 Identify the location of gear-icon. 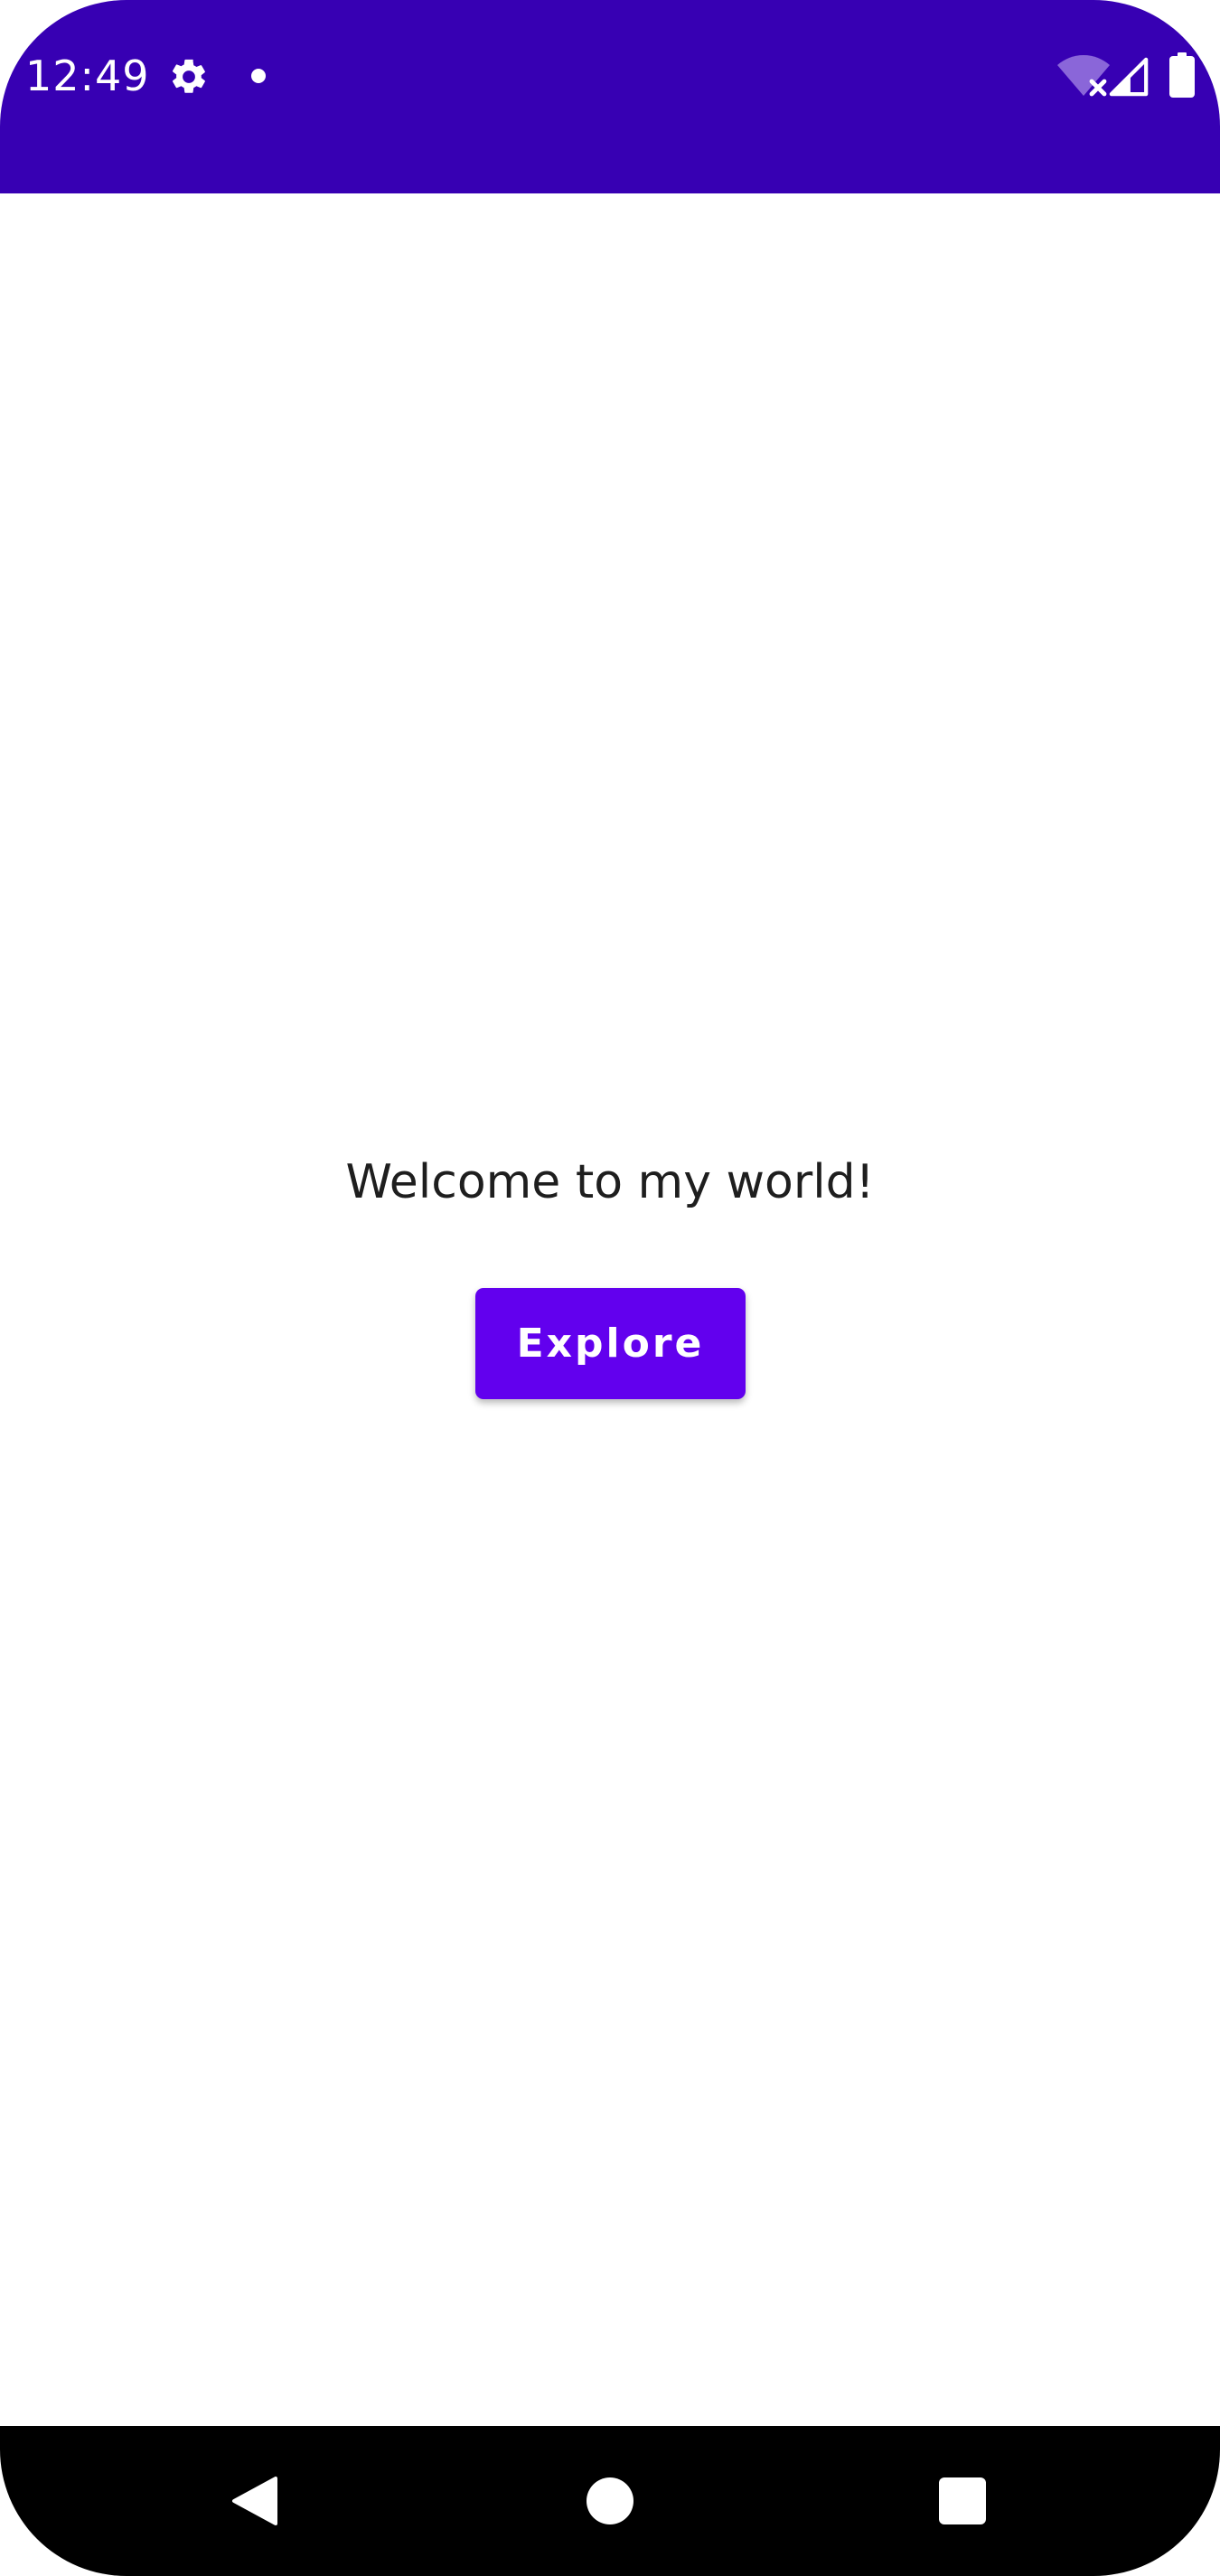
(188, 76).